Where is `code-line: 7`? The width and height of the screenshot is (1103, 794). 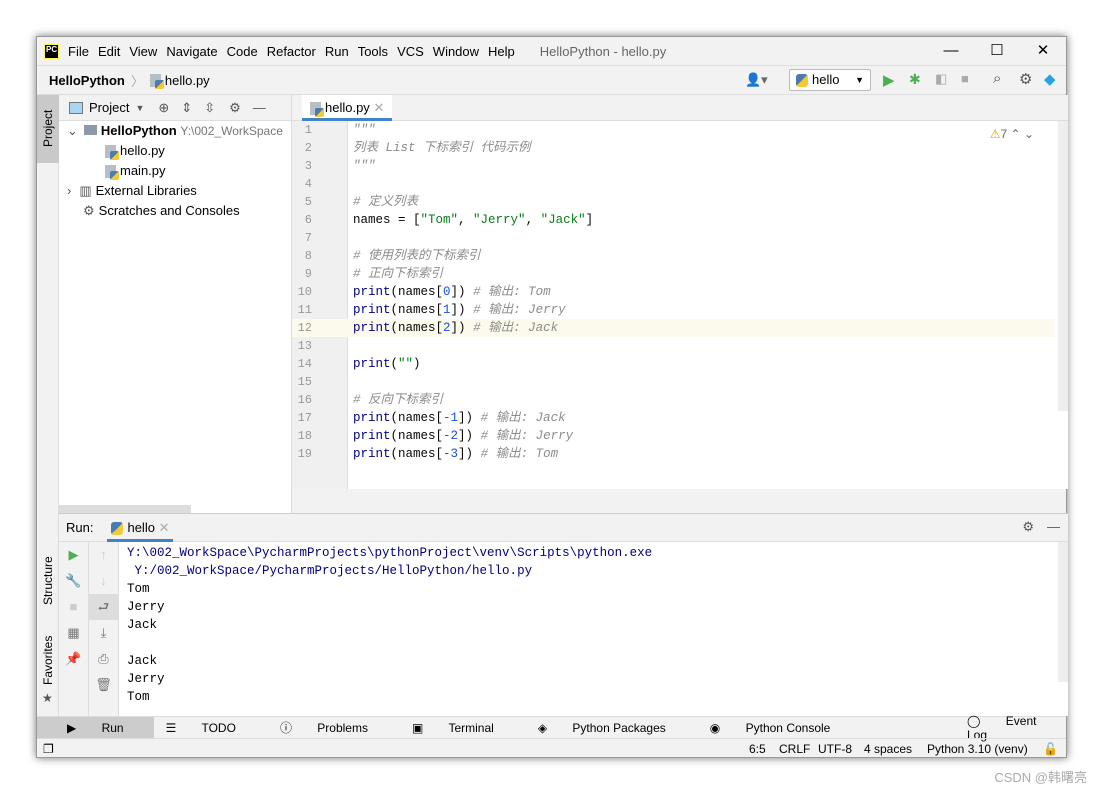
code-line: 7 is located at coordinates (673, 238).